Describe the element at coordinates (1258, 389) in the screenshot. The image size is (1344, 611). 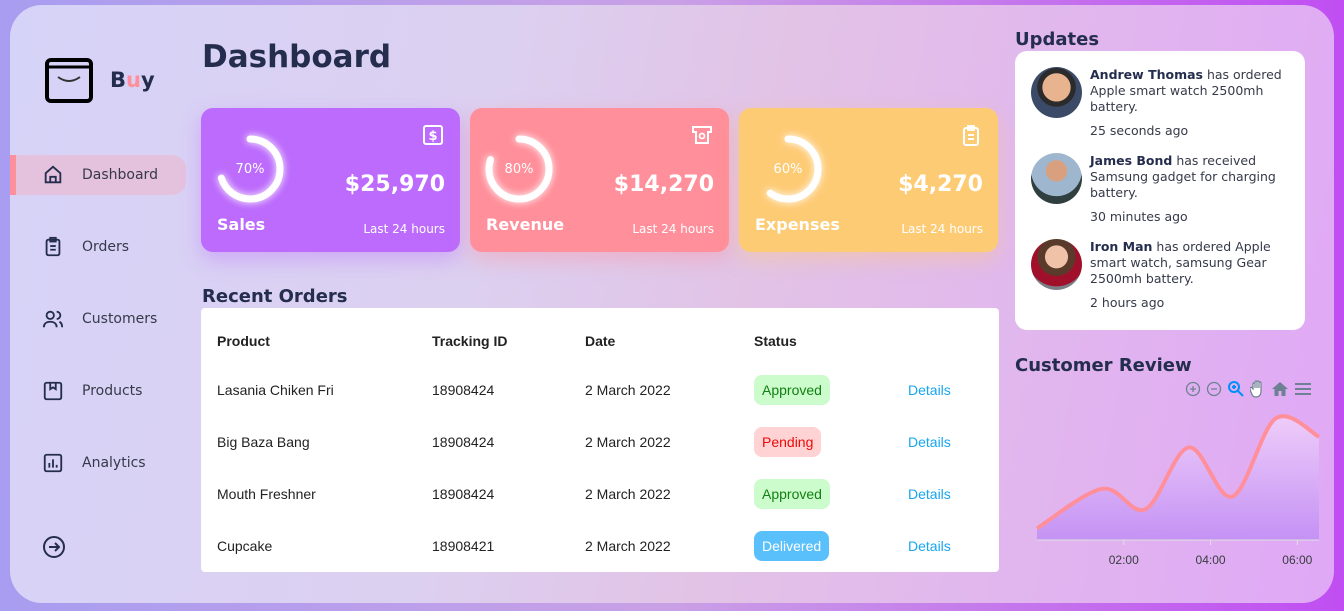
I see `pan-hand-icon` at that location.